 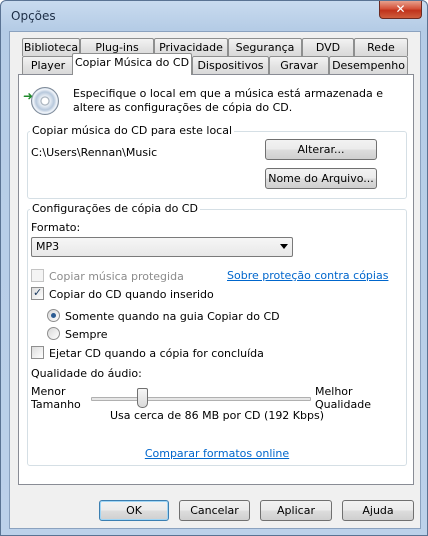 I want to click on rip-location-path: C:\Users\Rennan\Music, so click(x=94, y=152).